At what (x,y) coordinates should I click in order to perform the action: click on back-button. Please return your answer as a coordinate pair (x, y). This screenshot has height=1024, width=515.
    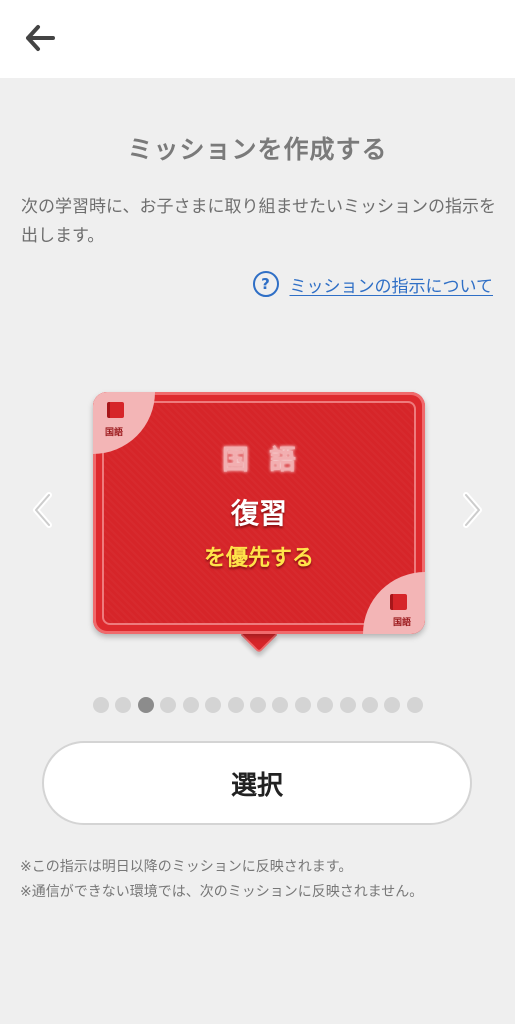
    Looking at the image, I should click on (40, 38).